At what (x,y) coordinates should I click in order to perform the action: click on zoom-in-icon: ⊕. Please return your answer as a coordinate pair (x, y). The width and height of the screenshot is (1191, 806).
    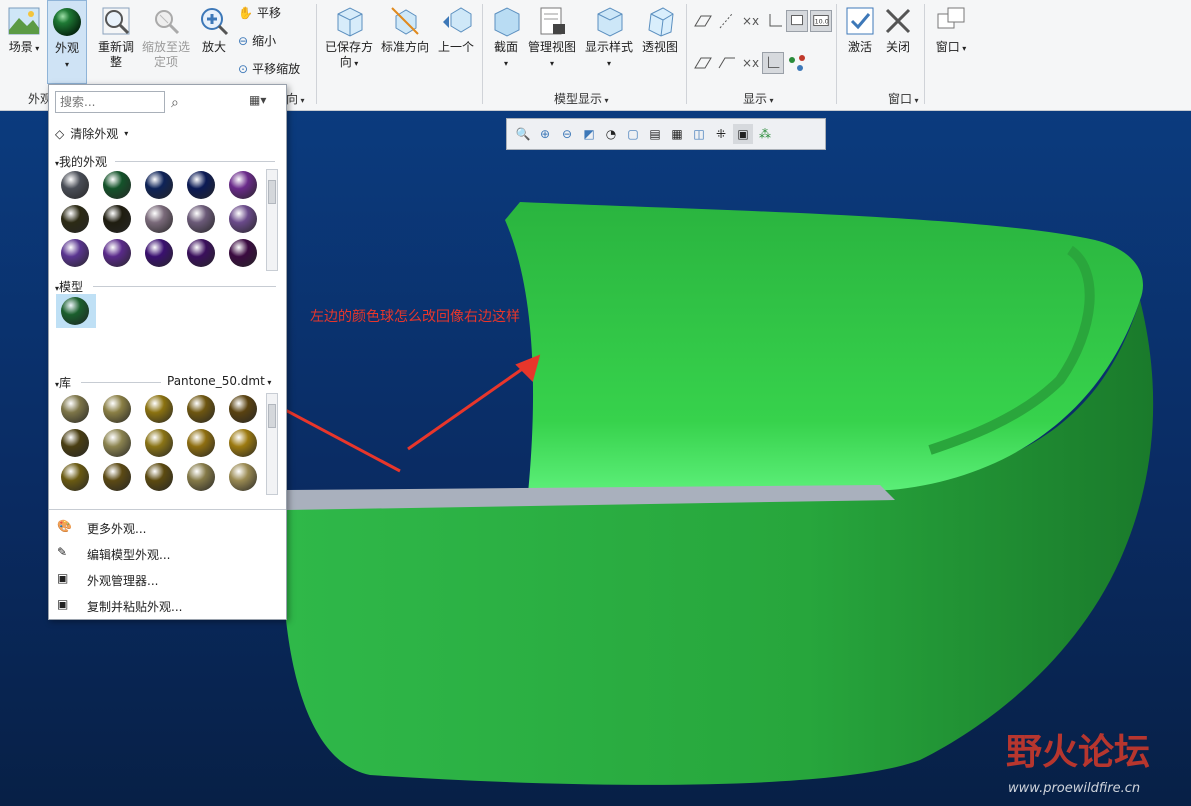
    Looking at the image, I should click on (545, 134).